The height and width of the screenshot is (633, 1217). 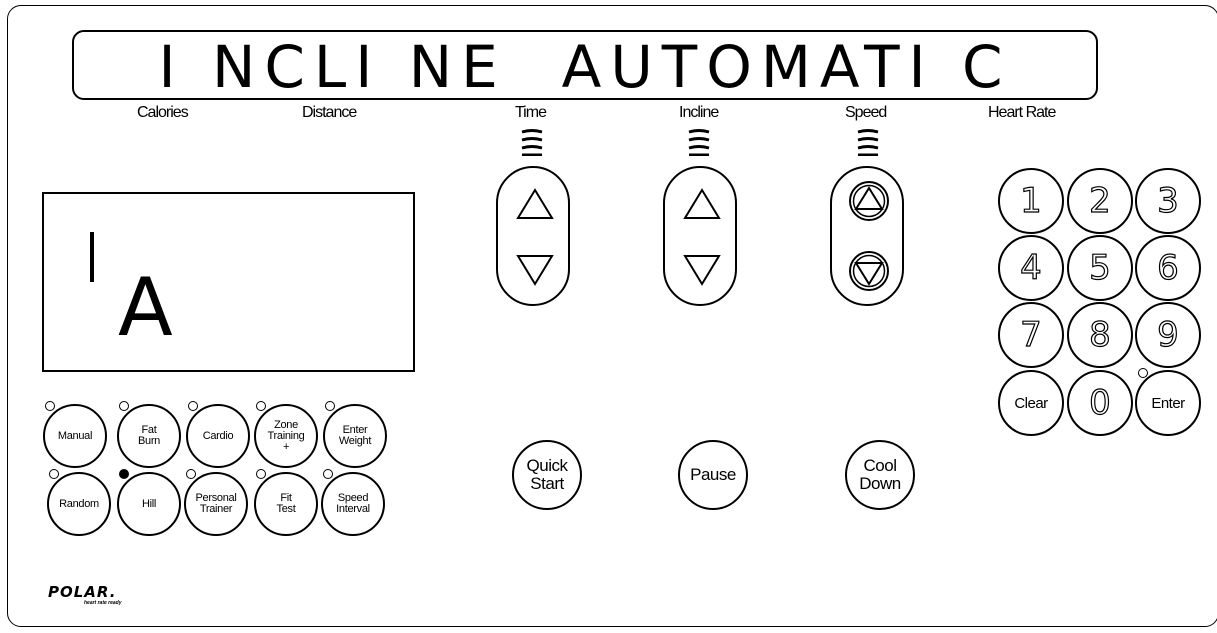 I want to click on program-personal-trainer-label: Personal Trainer, so click(x=216, y=503).